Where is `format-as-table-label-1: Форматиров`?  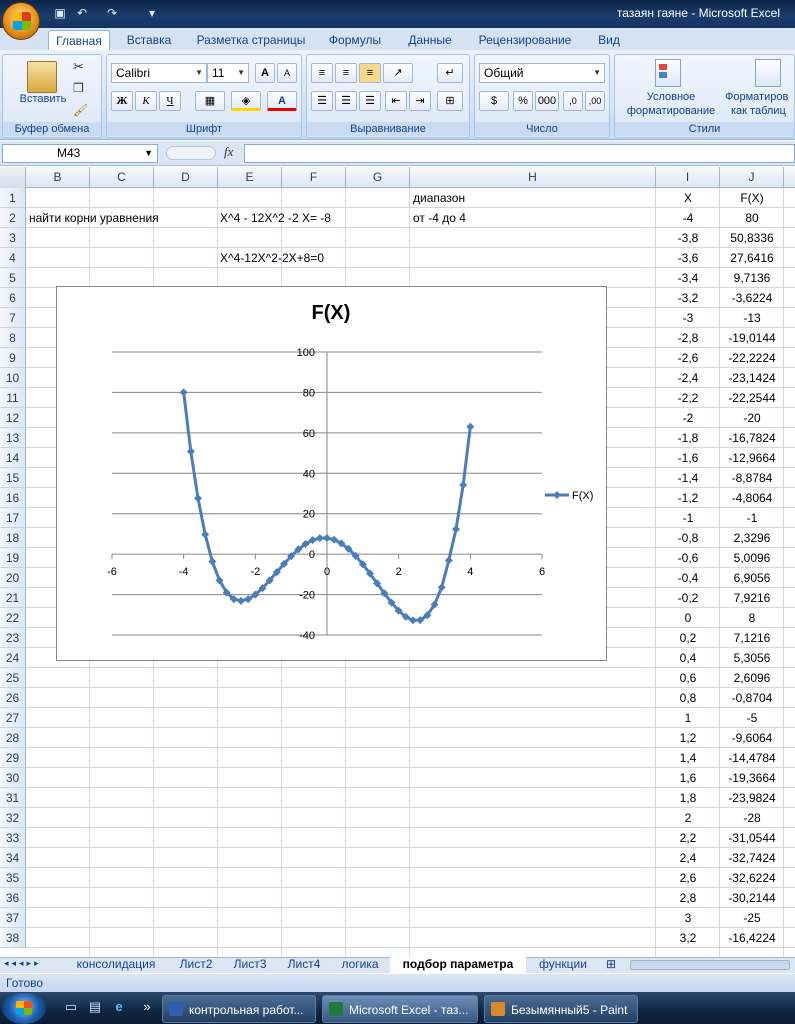 format-as-table-label-1: Форматиров is located at coordinates (760, 97).